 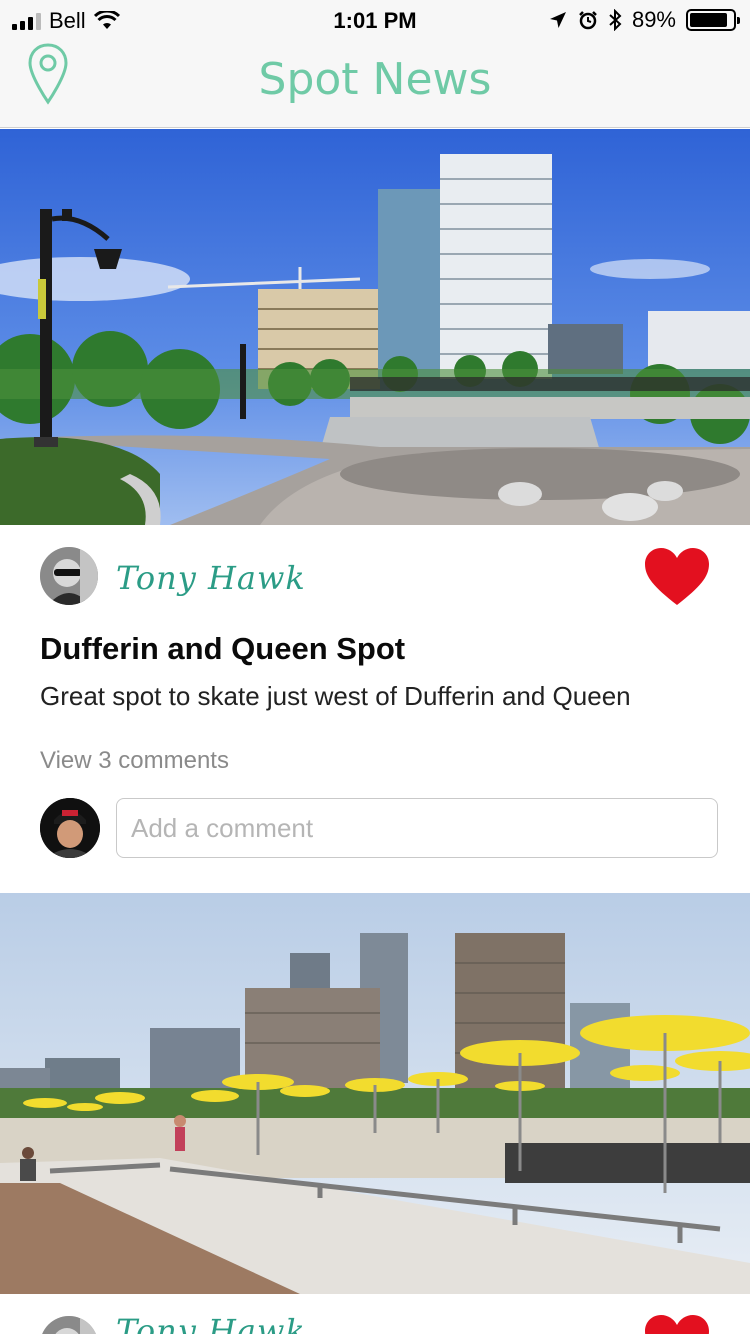 What do you see at coordinates (375, 1314) in the screenshot?
I see `post-card-2: Tony Hawk` at bounding box center [375, 1314].